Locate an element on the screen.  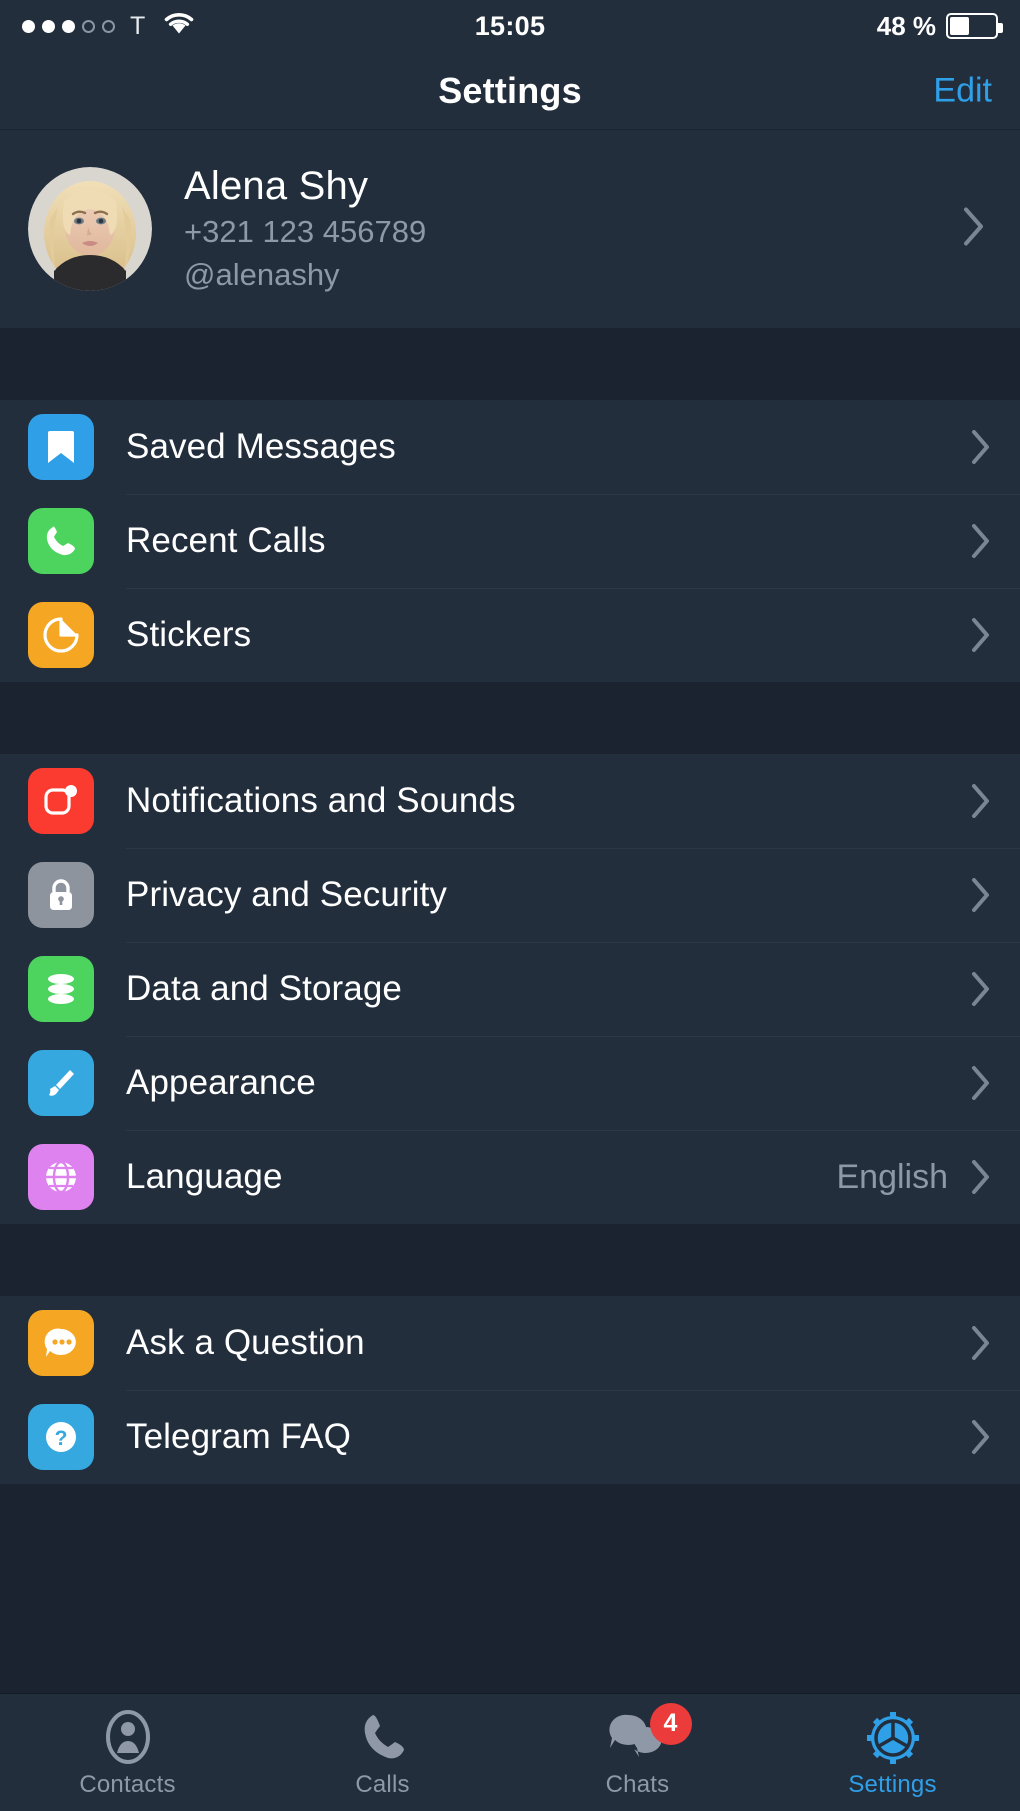
row-value-language: English is located at coordinates (892, 1176).